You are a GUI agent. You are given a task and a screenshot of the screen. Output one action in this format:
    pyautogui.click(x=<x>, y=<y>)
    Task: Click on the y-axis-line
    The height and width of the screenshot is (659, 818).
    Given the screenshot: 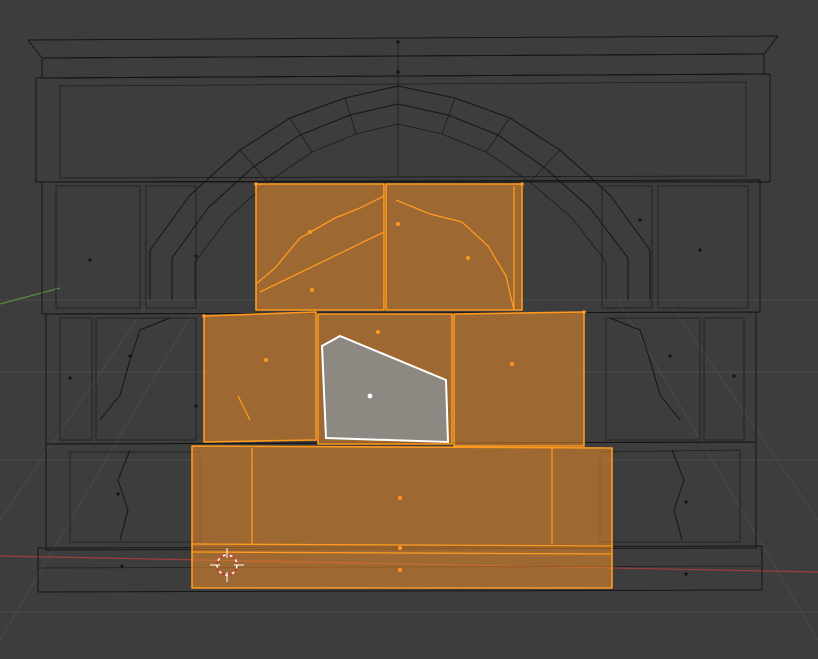 What is the action you would take?
    pyautogui.click(x=30, y=296)
    